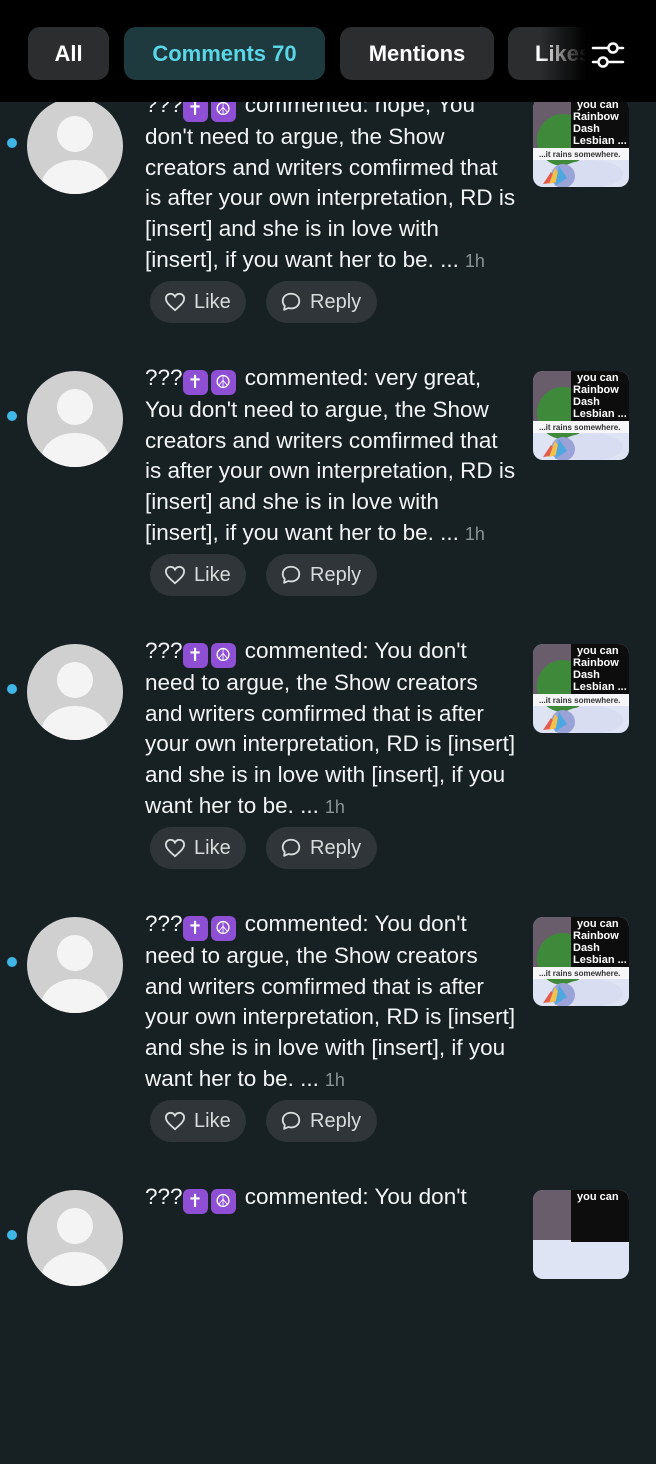 This screenshot has width=656, height=1464. I want to click on video-thumbnail: you can, so click(581, 1234).